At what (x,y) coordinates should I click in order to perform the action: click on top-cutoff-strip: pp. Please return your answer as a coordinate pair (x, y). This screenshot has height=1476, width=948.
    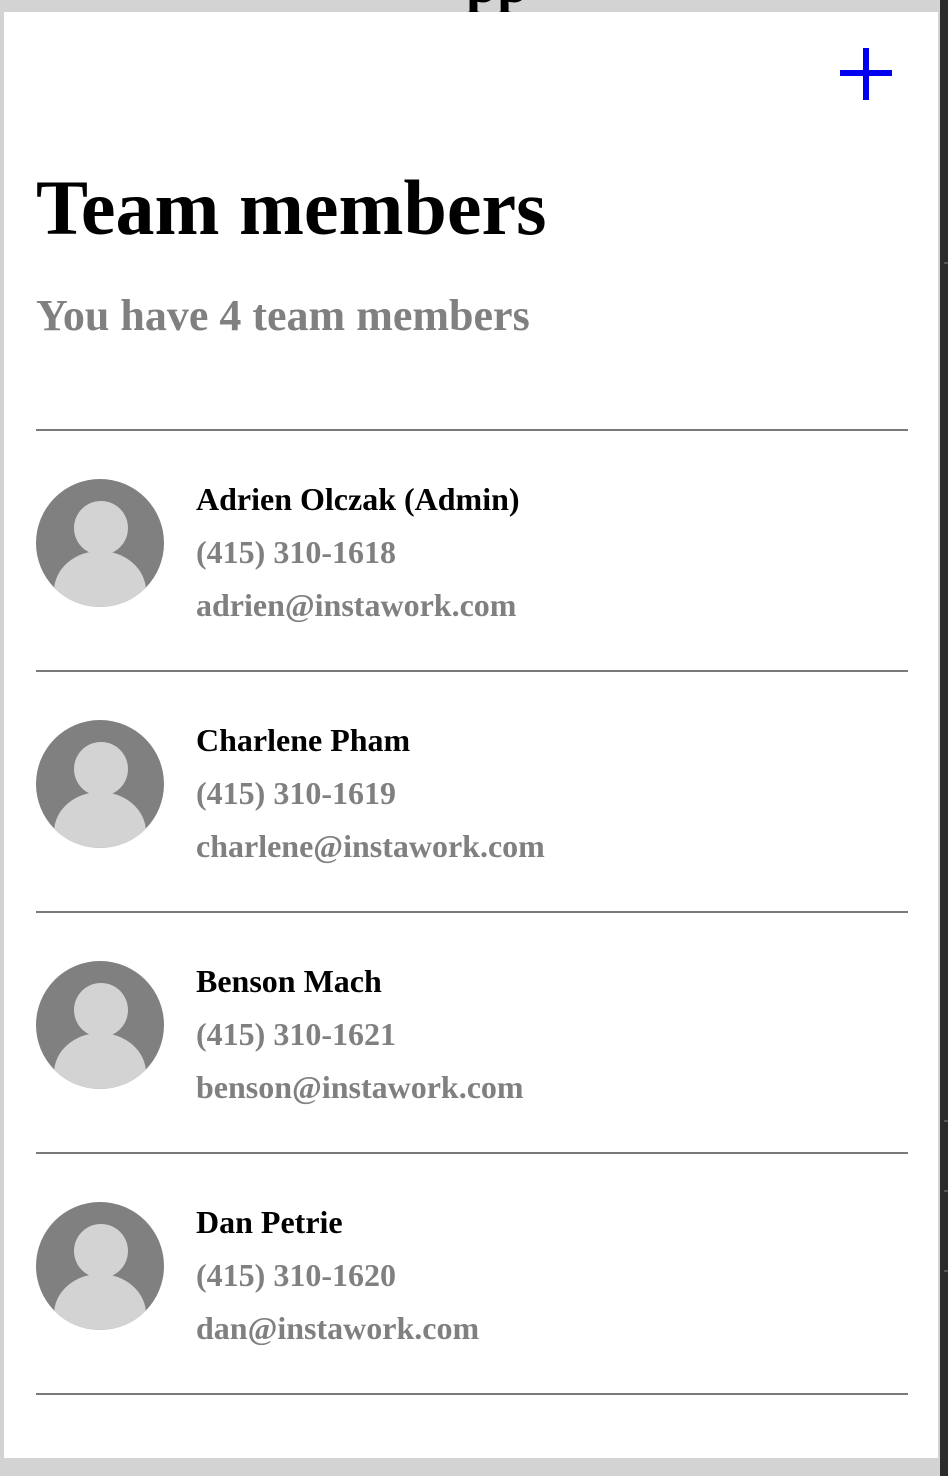
    Looking at the image, I should click on (474, 6).